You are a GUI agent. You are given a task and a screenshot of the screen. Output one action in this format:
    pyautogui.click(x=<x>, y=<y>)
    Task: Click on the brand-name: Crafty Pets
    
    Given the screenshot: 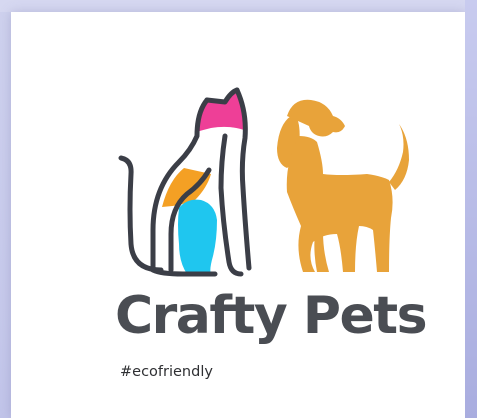 What is the action you would take?
    pyautogui.click(x=271, y=316)
    